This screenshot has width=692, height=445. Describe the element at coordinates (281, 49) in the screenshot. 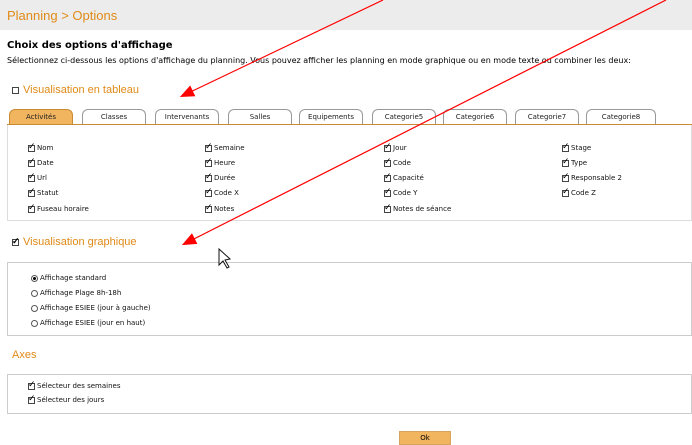

I see `annotation-arrow` at that location.